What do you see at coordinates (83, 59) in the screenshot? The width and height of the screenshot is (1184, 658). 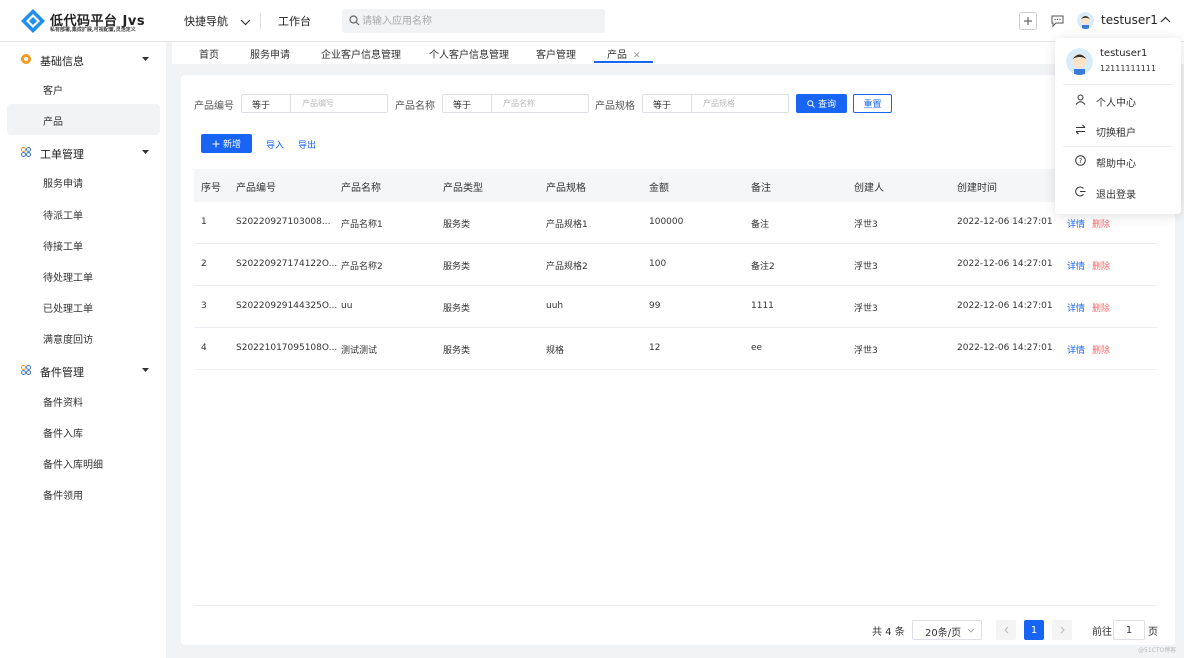 I see `sidebar-group-basic-info: 基础信息` at bounding box center [83, 59].